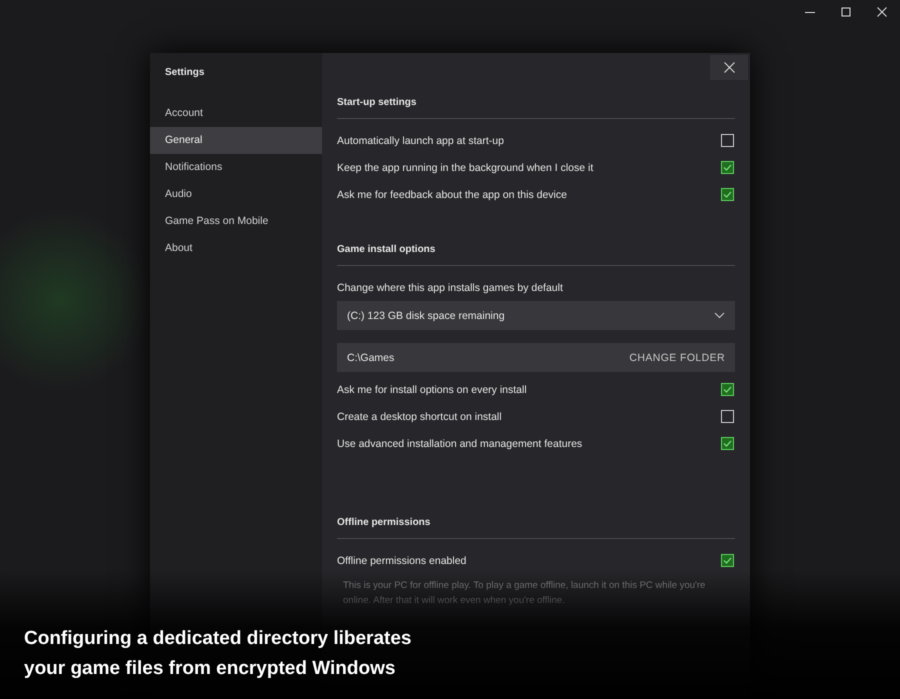 The image size is (900, 699). What do you see at coordinates (236, 221) in the screenshot?
I see `sidebar-item: Game Pass on Mobile` at bounding box center [236, 221].